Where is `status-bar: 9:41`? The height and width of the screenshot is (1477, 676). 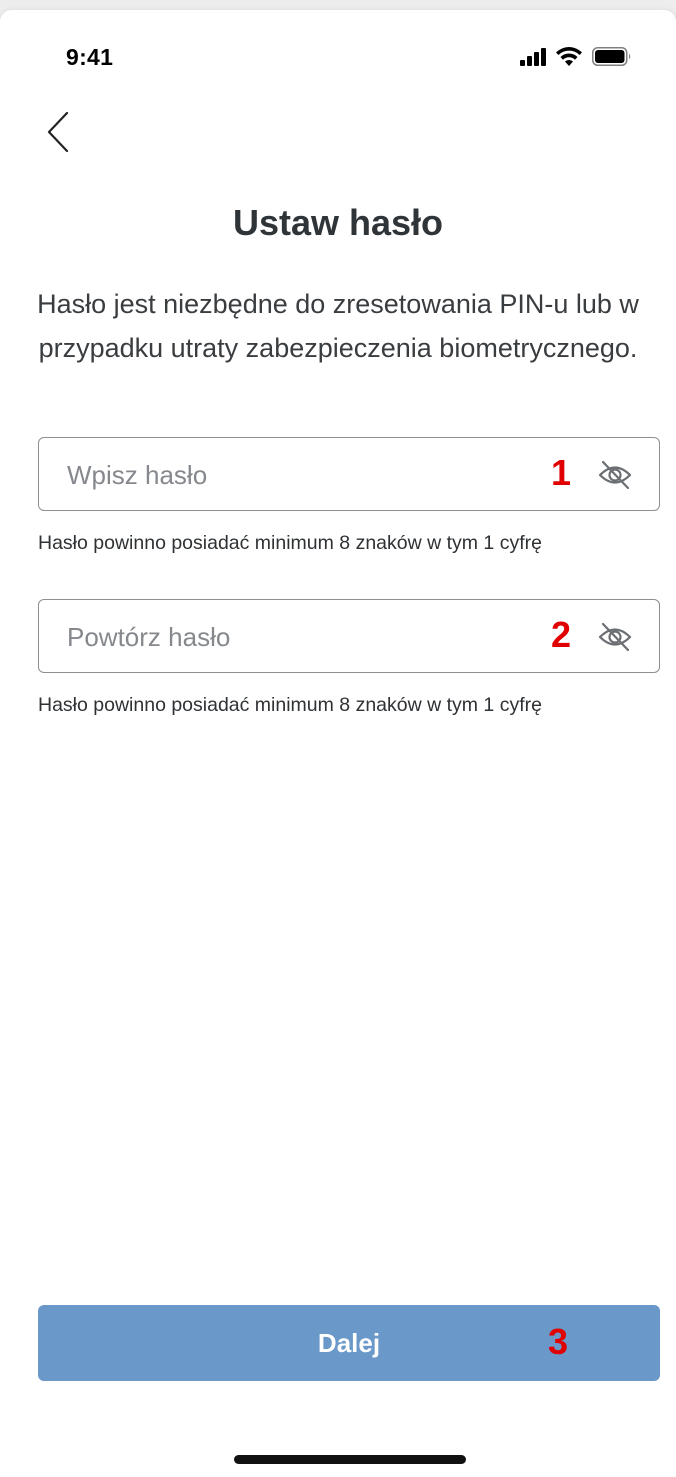
status-bar: 9:41 is located at coordinates (338, 55).